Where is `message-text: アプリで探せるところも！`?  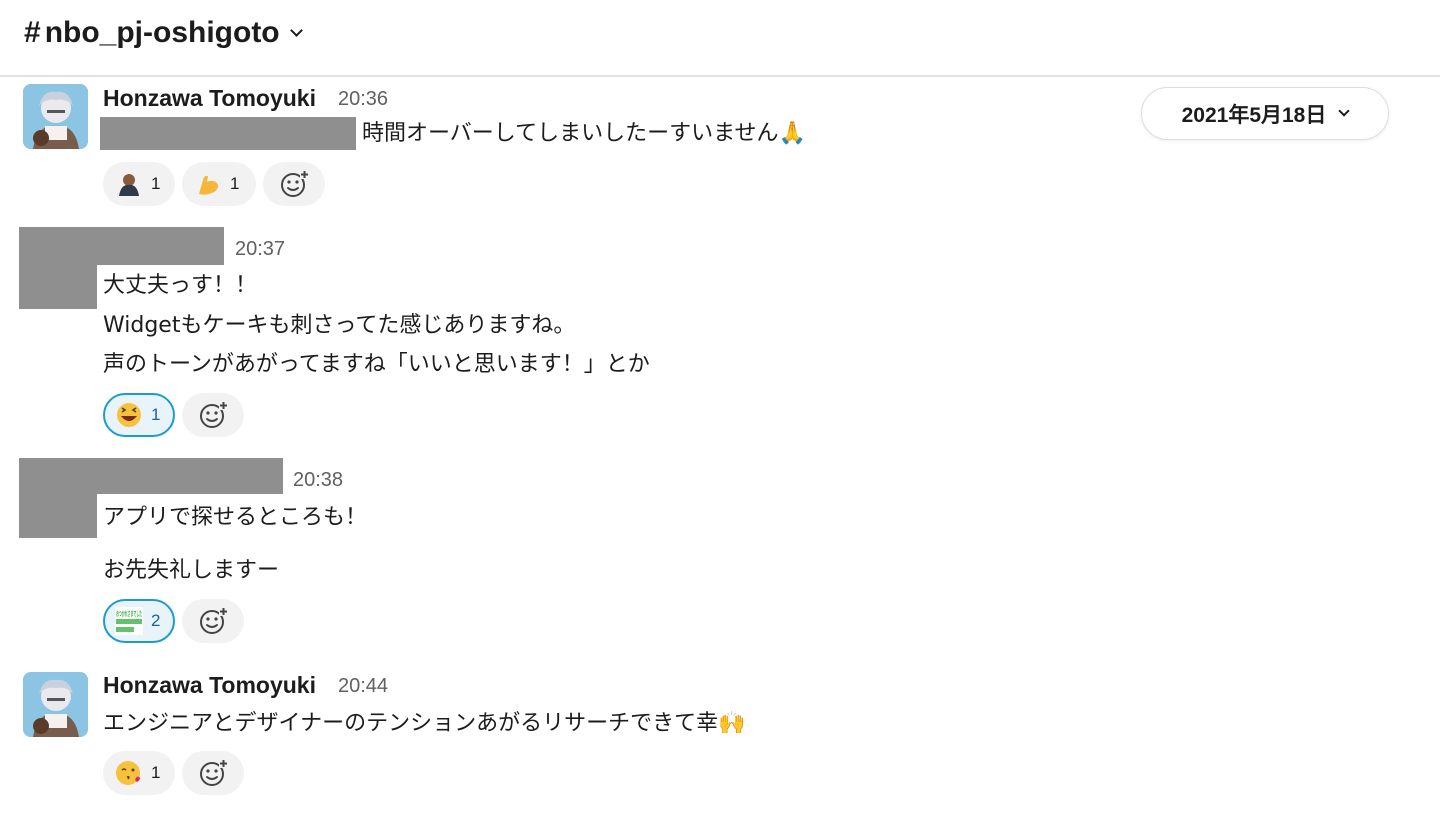
message-text: アプリで探せるところも！ is located at coordinates (235, 517).